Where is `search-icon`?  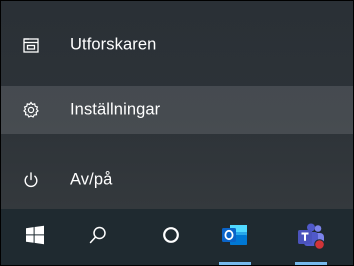 search-icon is located at coordinates (98, 237).